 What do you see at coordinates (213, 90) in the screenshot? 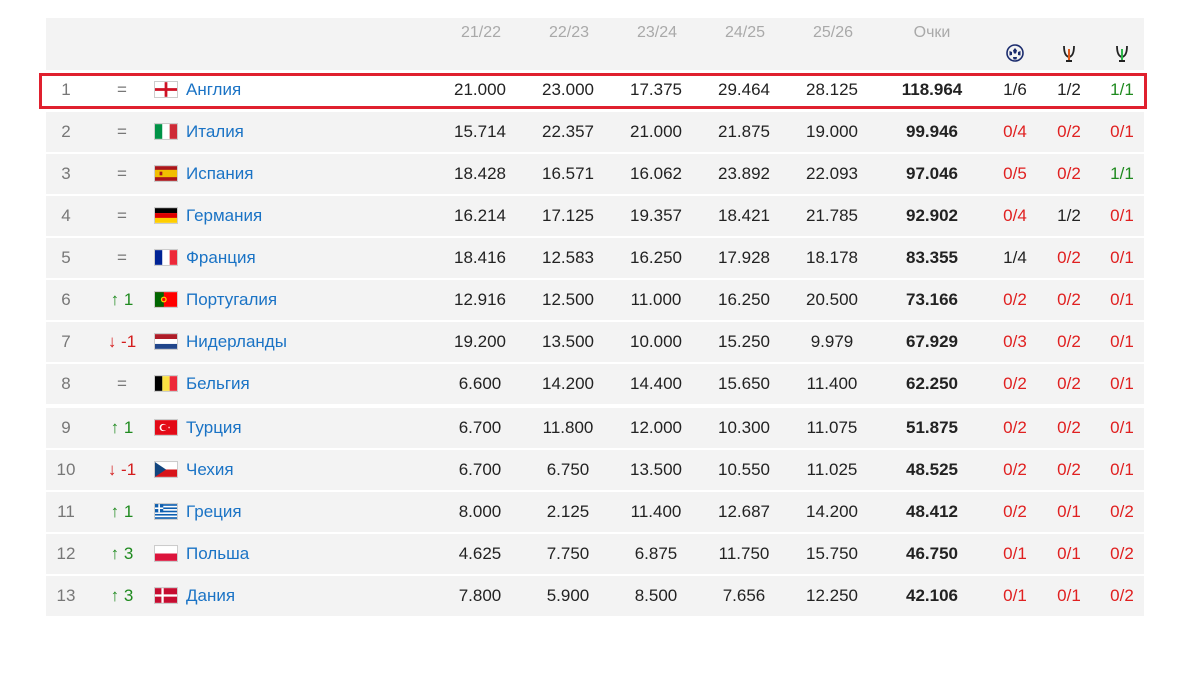
I see `country-link: Англия` at bounding box center [213, 90].